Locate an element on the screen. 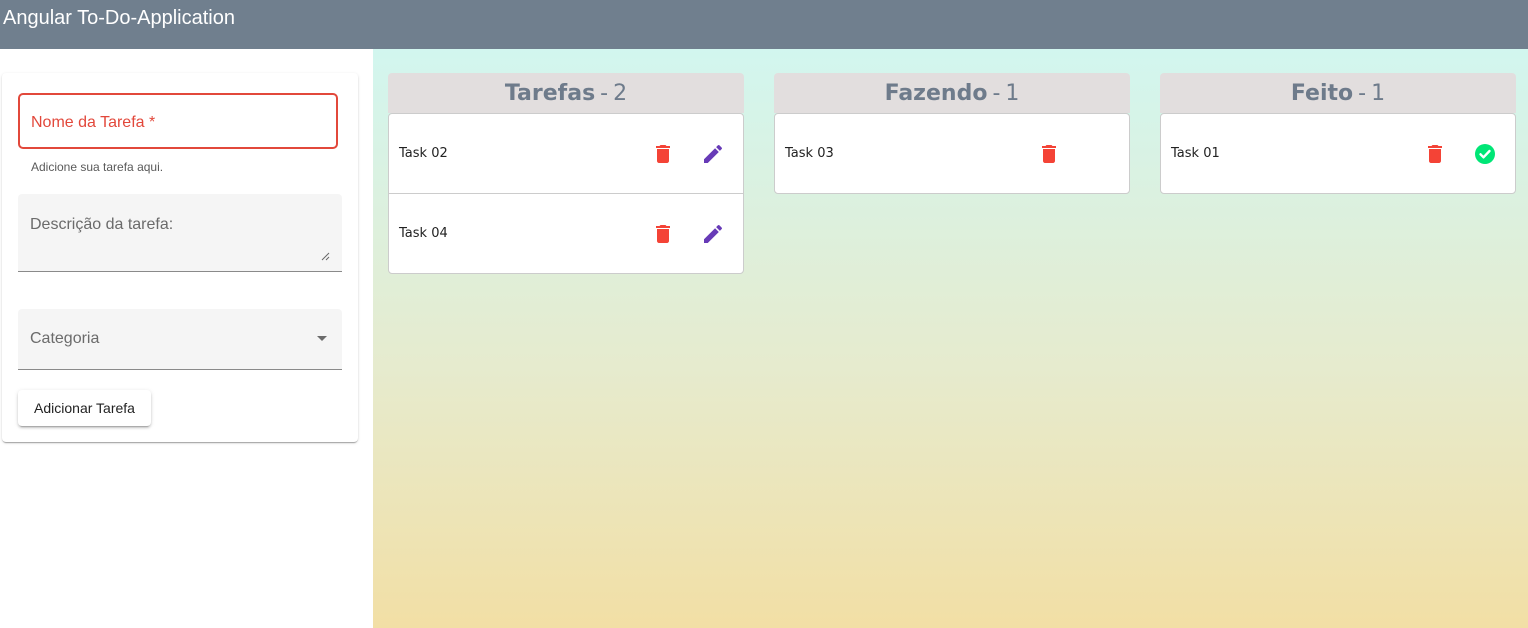 The image size is (1528, 628). column-header: Feito -1 is located at coordinates (1338, 93).